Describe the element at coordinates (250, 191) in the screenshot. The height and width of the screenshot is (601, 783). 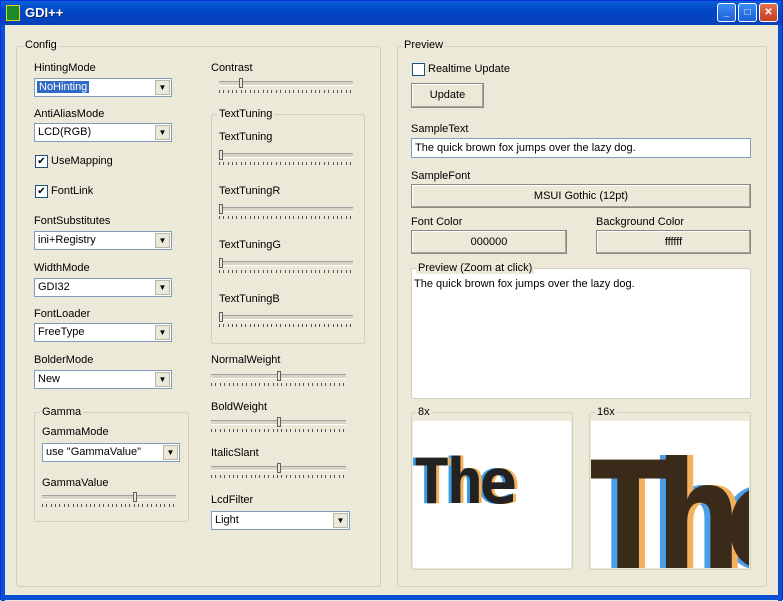
I see `text-tuning-r-label: TextTuningR` at that location.